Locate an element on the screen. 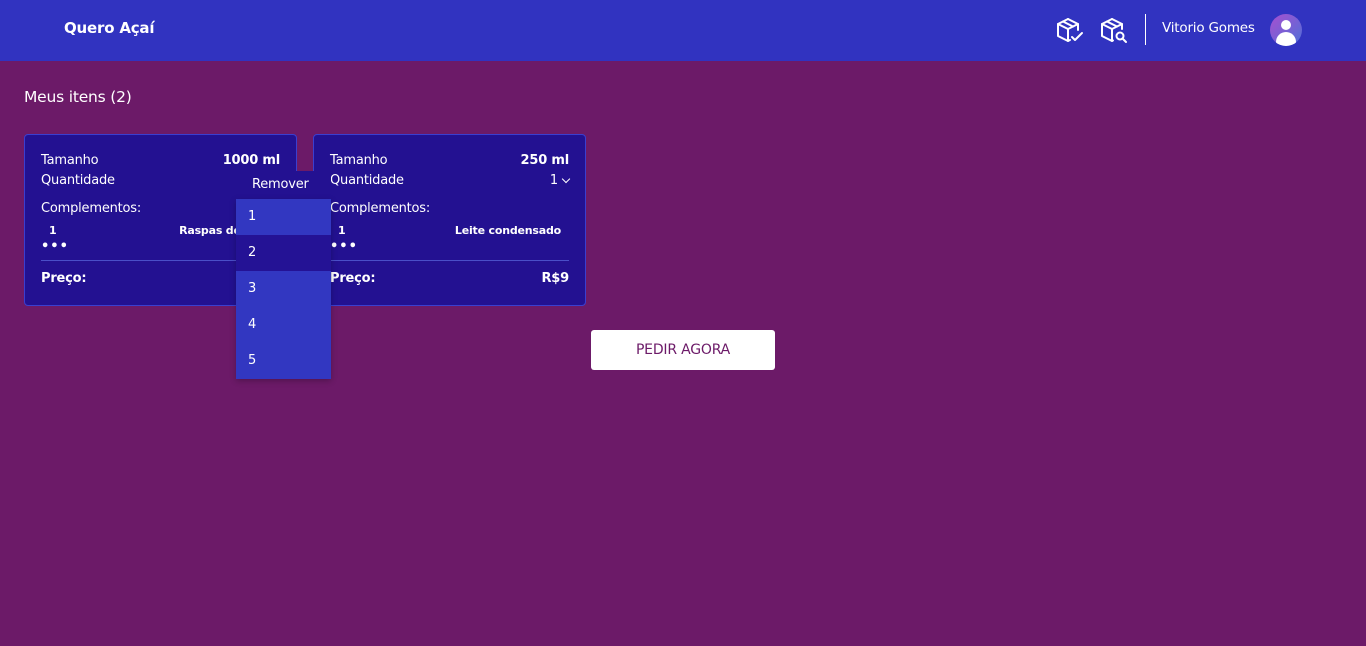  quantity-option: 3 is located at coordinates (283, 289).